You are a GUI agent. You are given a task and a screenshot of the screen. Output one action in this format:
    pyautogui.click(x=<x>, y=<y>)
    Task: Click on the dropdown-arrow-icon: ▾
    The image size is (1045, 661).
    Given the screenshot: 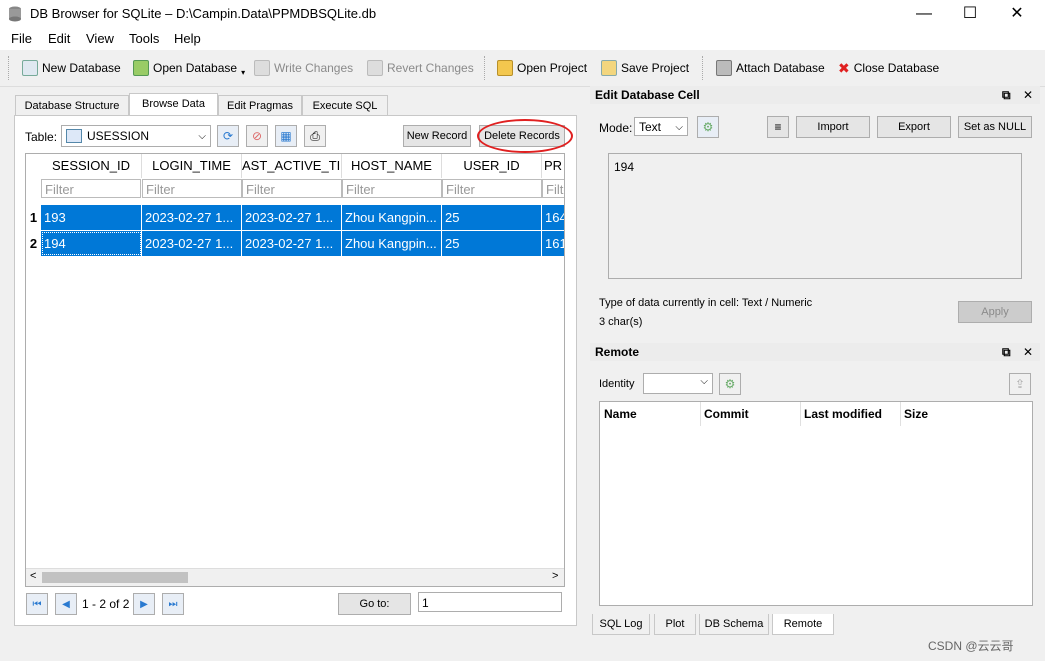 What is the action you would take?
    pyautogui.click(x=243, y=72)
    